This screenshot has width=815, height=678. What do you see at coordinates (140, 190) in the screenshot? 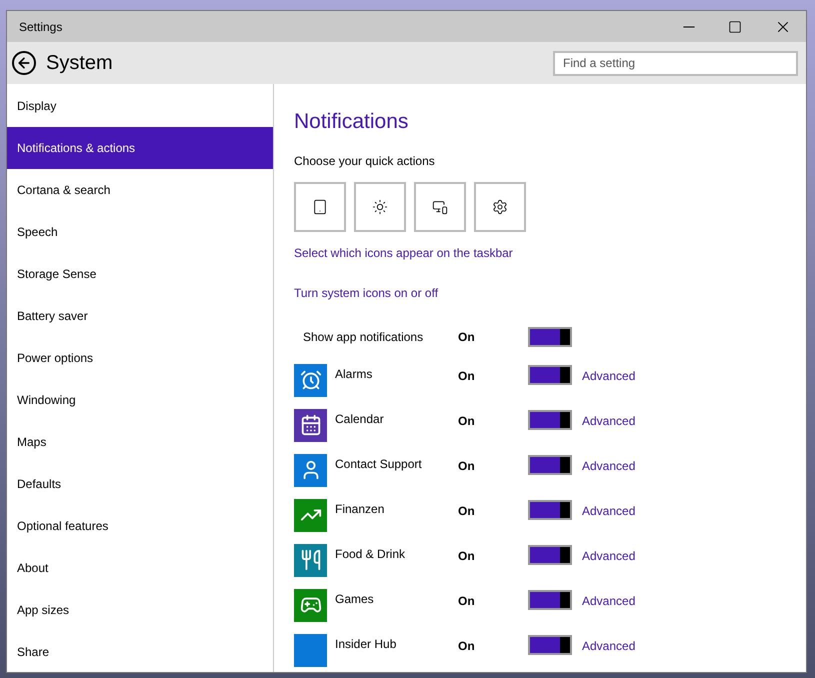
I see `sidebar-item: Cortana & search` at bounding box center [140, 190].